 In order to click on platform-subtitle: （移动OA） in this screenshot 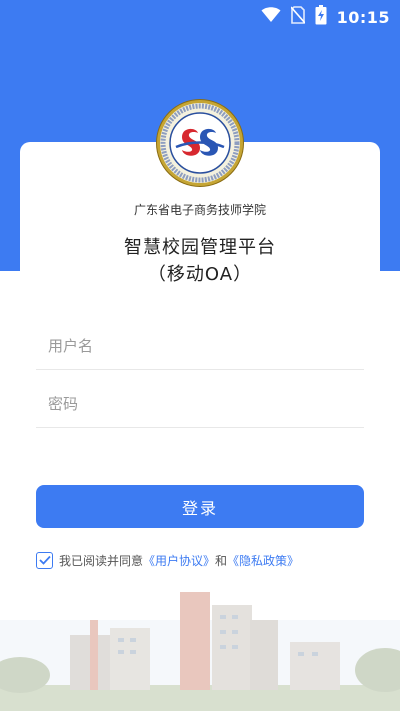, I will do `click(200, 274)`.